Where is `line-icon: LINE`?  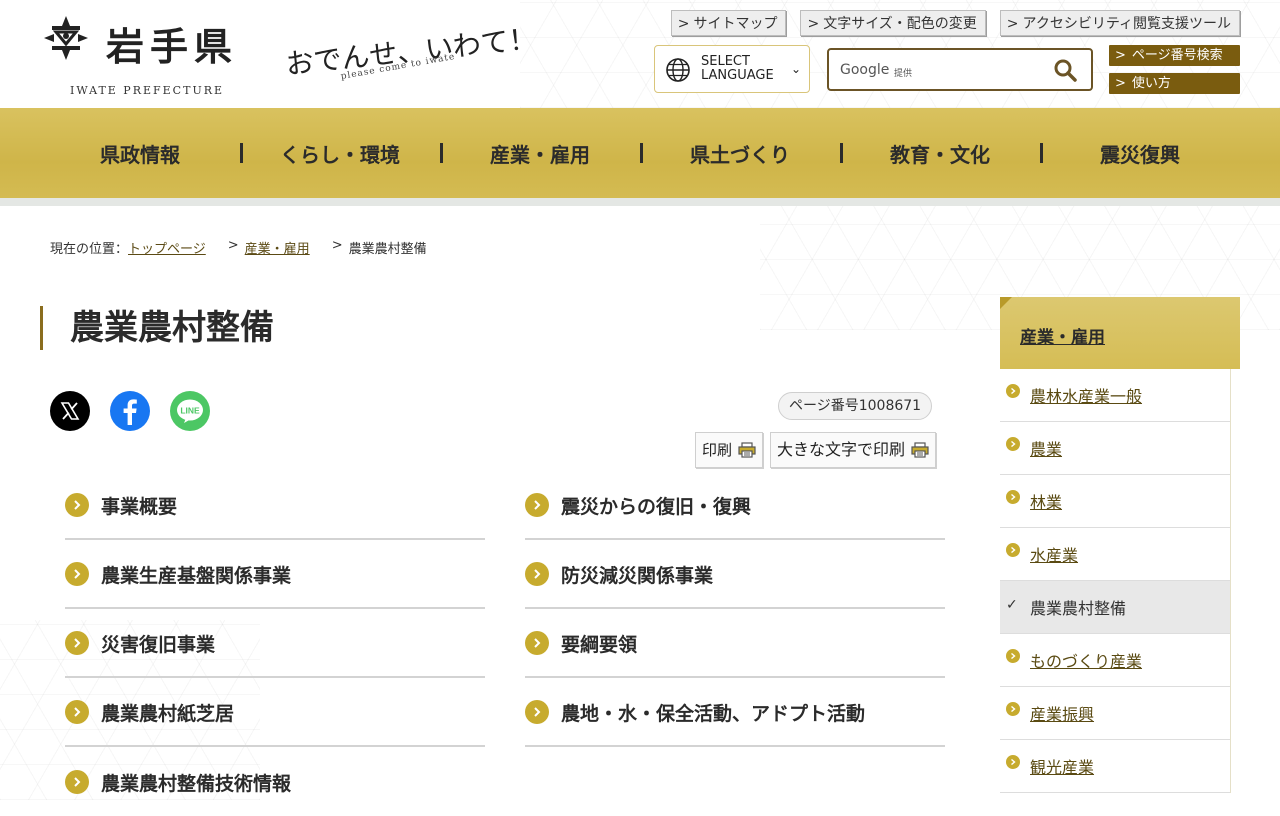 line-icon: LINE is located at coordinates (190, 411).